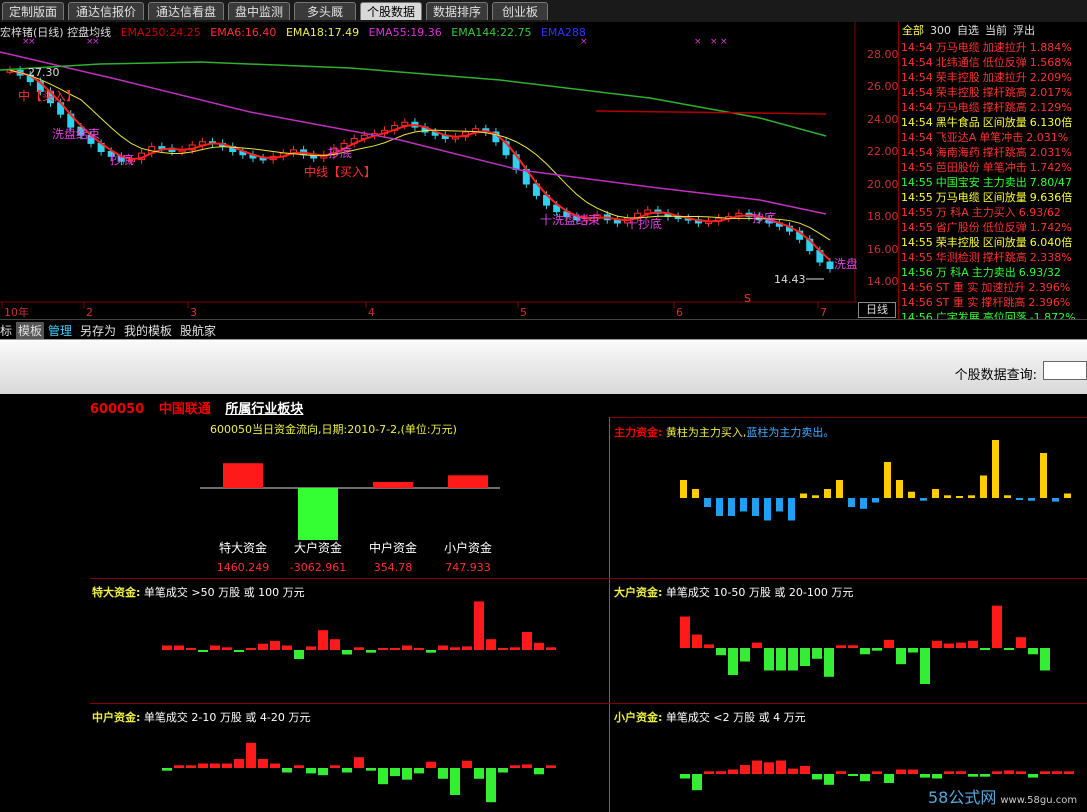 The height and width of the screenshot is (812, 1087). Describe the element at coordinates (186, 11) in the screenshot. I see `tab-3: 通达信看盘` at that location.